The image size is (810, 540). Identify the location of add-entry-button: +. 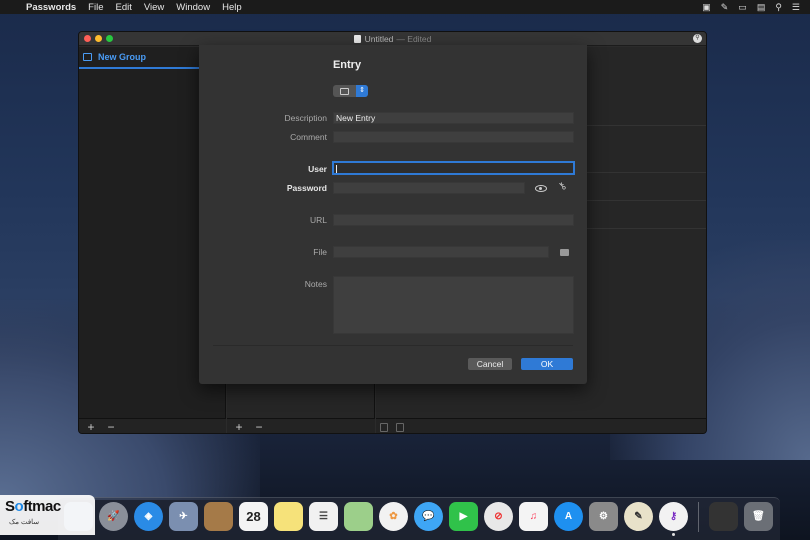
(239, 426).